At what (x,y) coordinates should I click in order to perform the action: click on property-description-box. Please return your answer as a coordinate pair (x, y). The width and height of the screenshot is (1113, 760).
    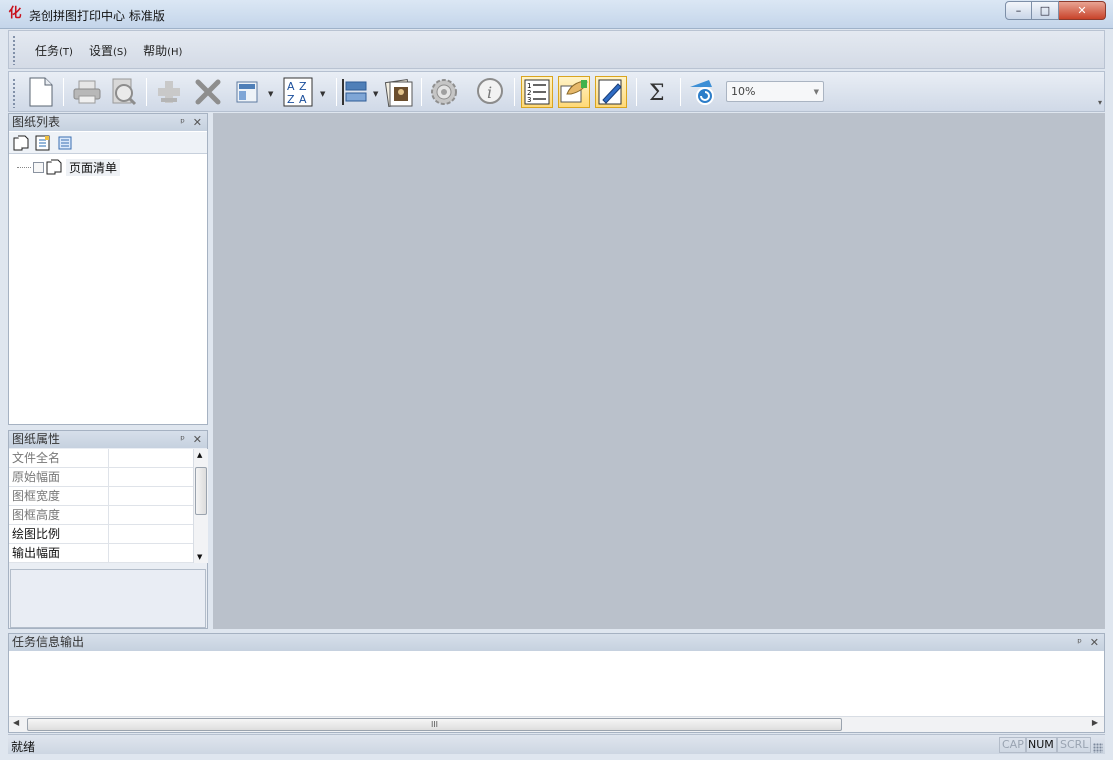
    Looking at the image, I should click on (108, 598).